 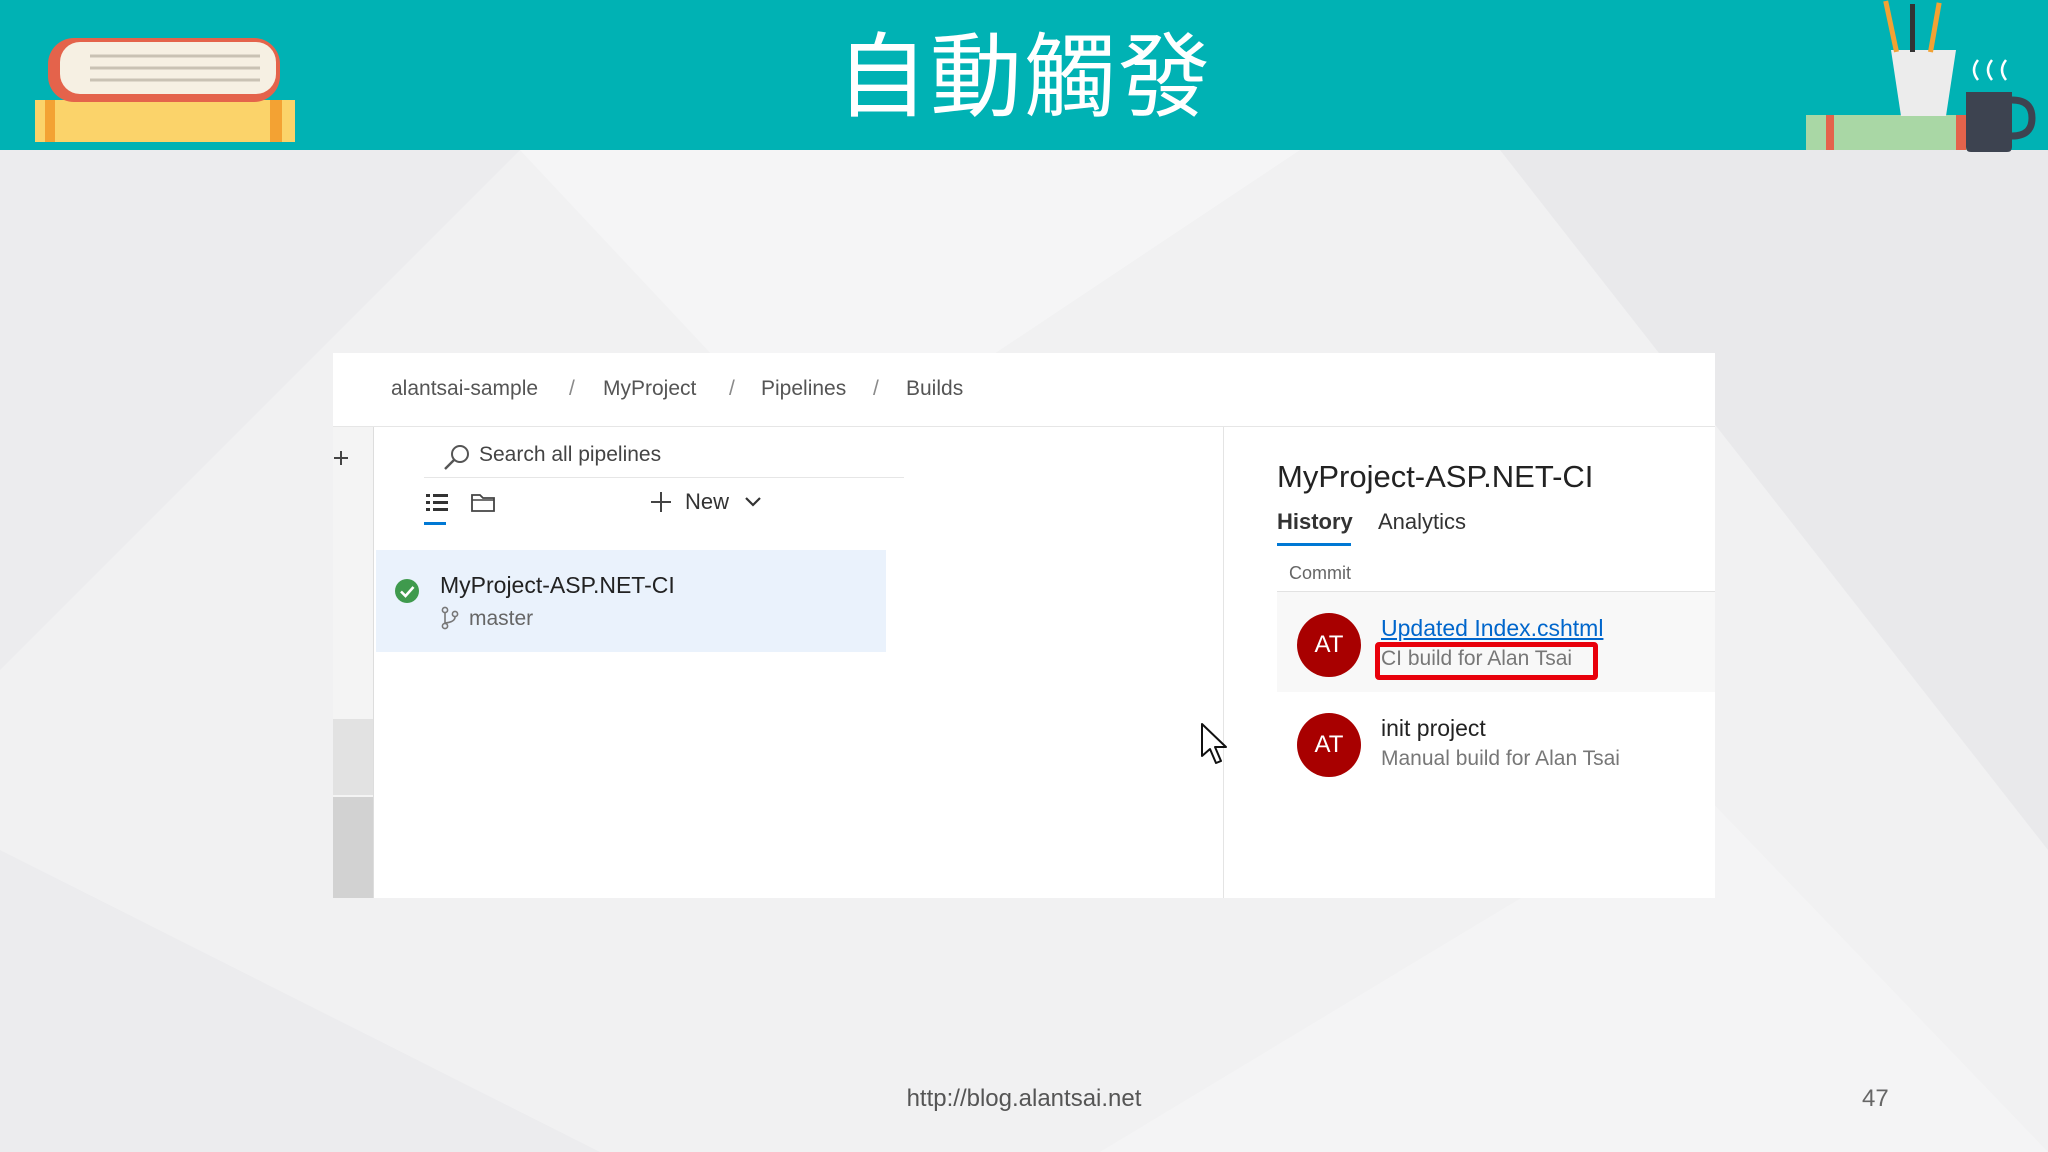 I want to click on slide-header-banner: 自動觸發, so click(x=1024, y=76).